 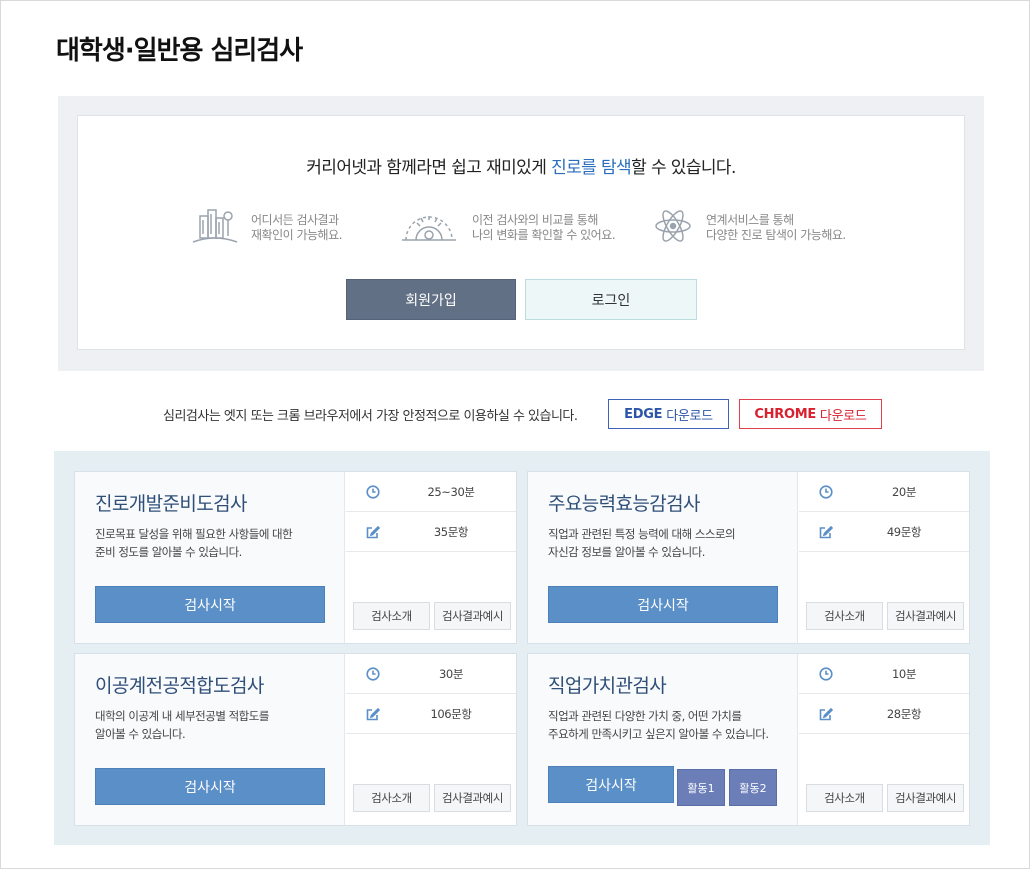 I want to click on join-button: 회원가입, so click(x=431, y=299).